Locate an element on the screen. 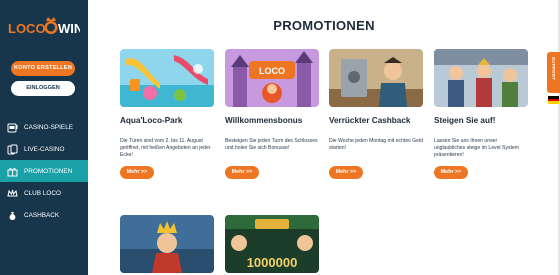  promo-image-aqua-park is located at coordinates (167, 78).